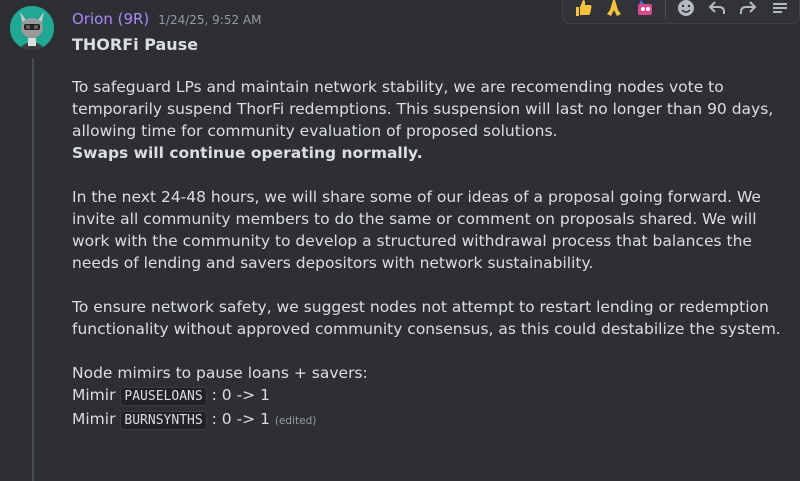  I want to click on reply-icon, so click(717, 11).